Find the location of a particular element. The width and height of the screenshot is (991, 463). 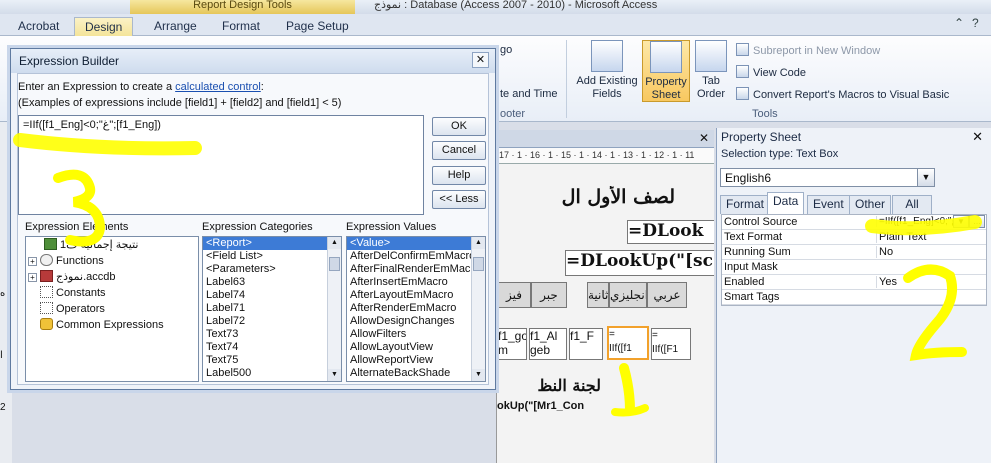

list-item: AfterDelConfirmEmMacro is located at coordinates (416, 256).